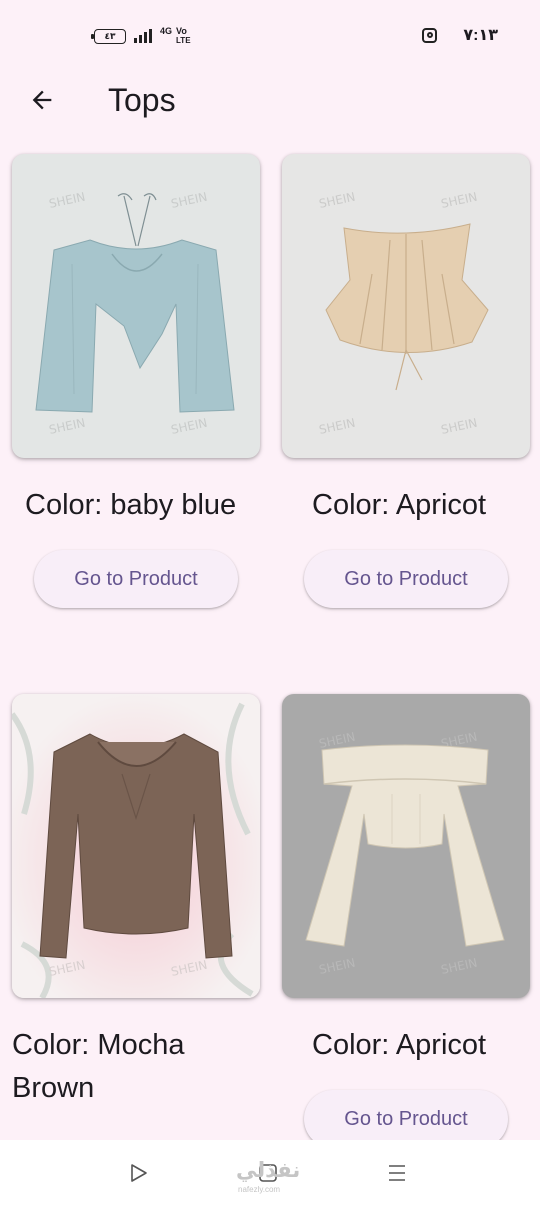 This screenshot has height=1206, width=540. I want to click on product-color-label-line1: Color: Mocha, so click(98, 1045).